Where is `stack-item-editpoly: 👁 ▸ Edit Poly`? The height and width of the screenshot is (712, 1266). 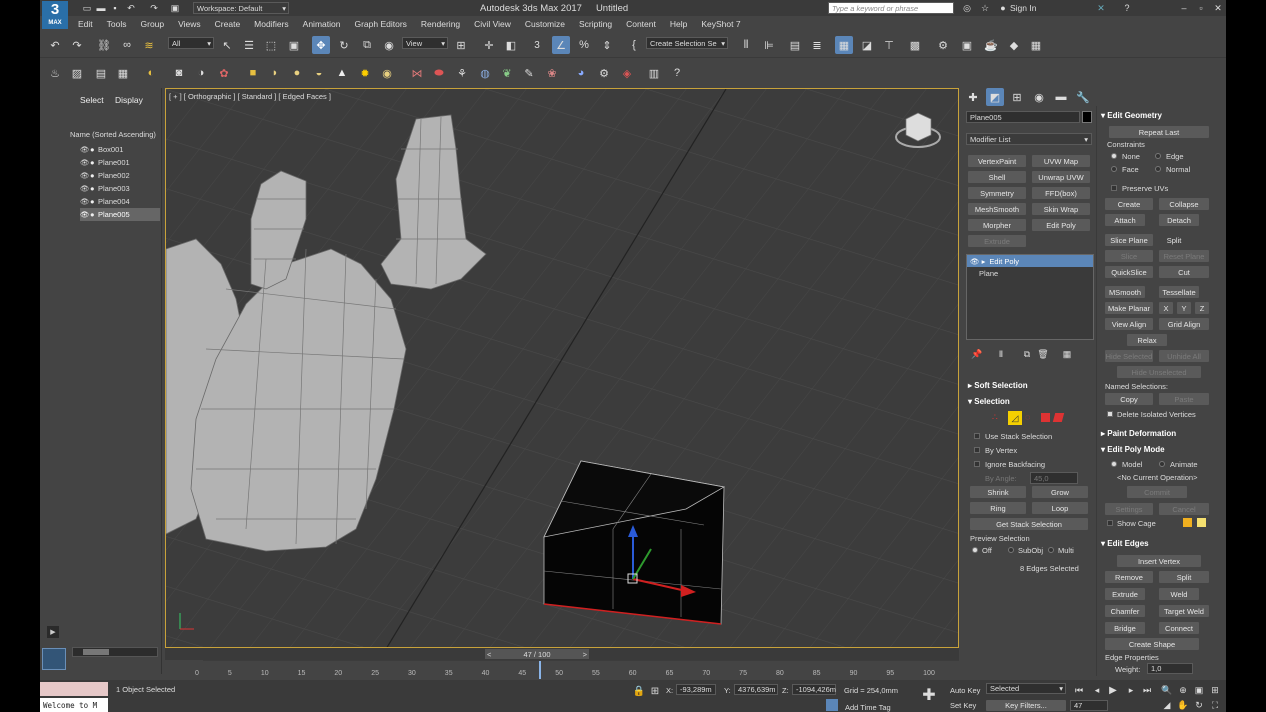 stack-item-editpoly: 👁 ▸ Edit Poly is located at coordinates (1030, 261).